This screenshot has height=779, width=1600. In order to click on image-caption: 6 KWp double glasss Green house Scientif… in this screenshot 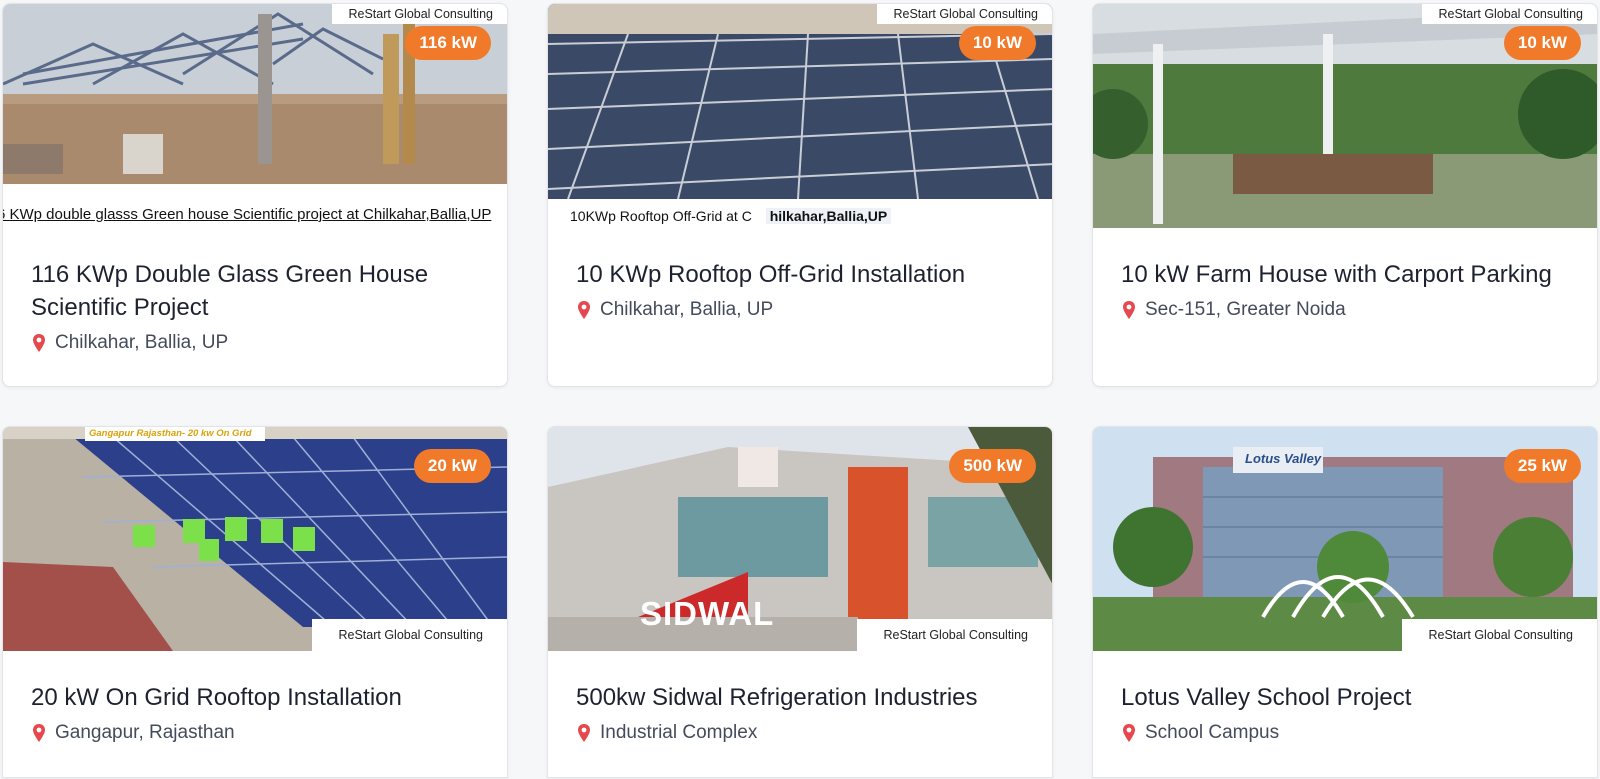, I will do `click(253, 215)`.